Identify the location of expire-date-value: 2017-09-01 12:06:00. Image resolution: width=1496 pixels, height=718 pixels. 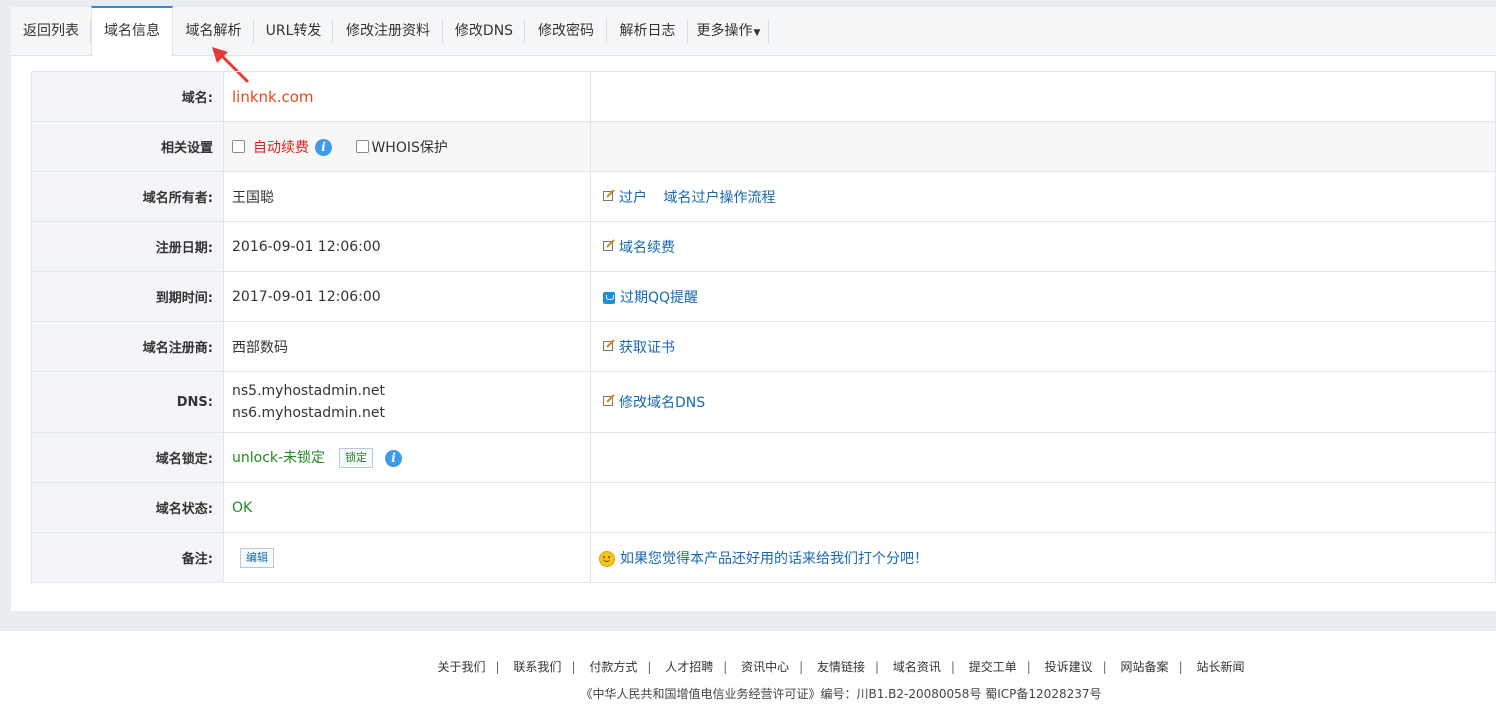
(407, 296).